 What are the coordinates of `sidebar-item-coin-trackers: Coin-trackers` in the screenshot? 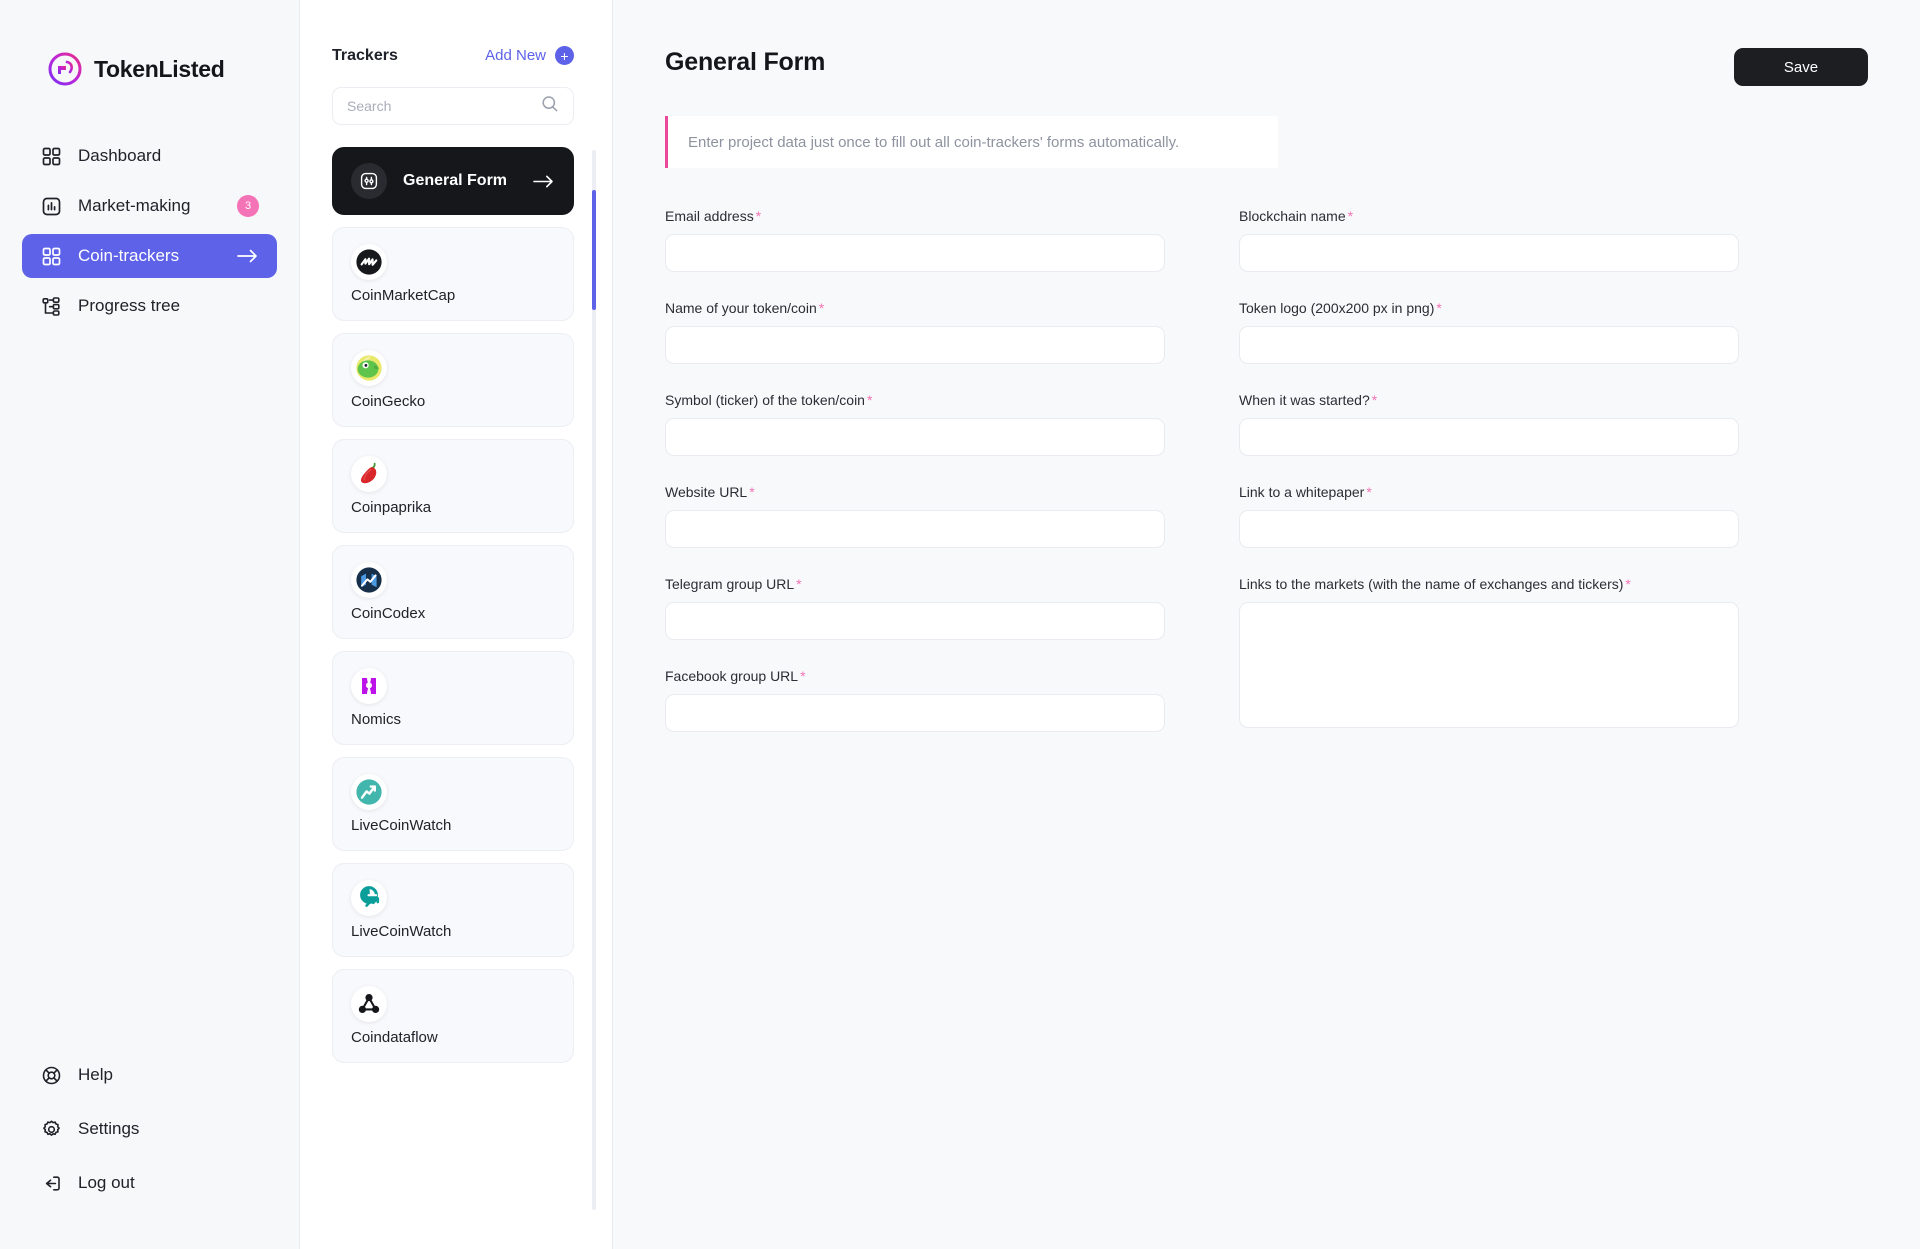 It's located at (149, 256).